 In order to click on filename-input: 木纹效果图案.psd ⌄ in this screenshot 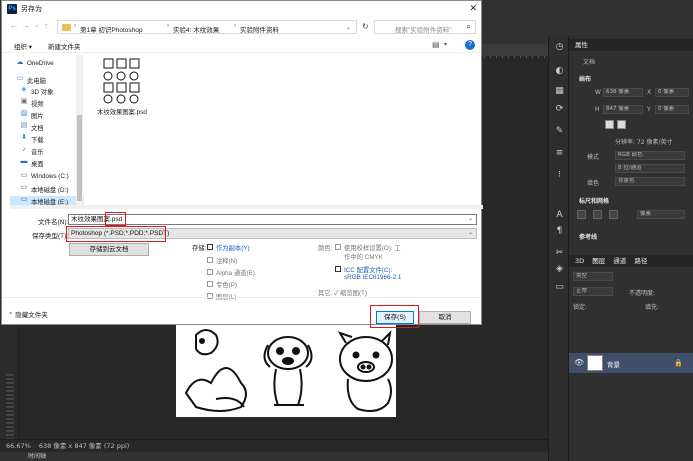, I will do `click(272, 219)`.